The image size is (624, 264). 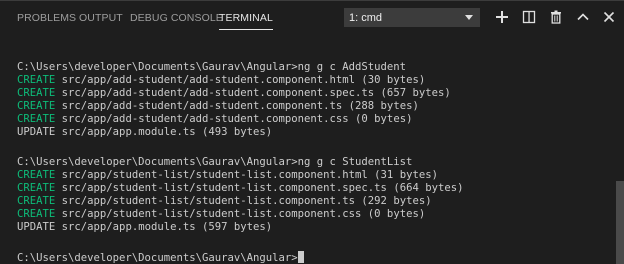 I want to click on terminal-instance-label: 1: cmd, so click(x=366, y=18).